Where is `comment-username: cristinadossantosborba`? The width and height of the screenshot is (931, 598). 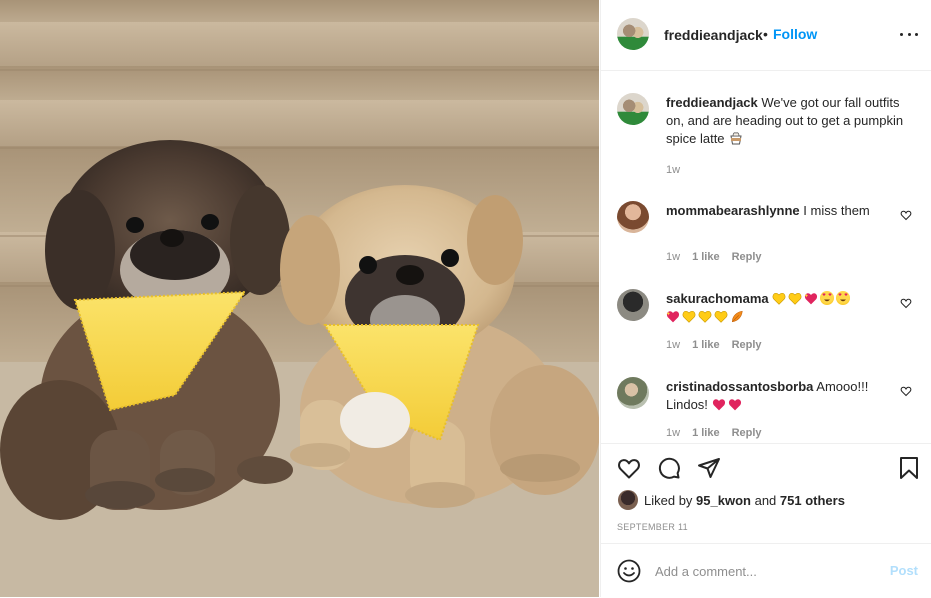 comment-username: cristinadossantosborba is located at coordinates (739, 386).